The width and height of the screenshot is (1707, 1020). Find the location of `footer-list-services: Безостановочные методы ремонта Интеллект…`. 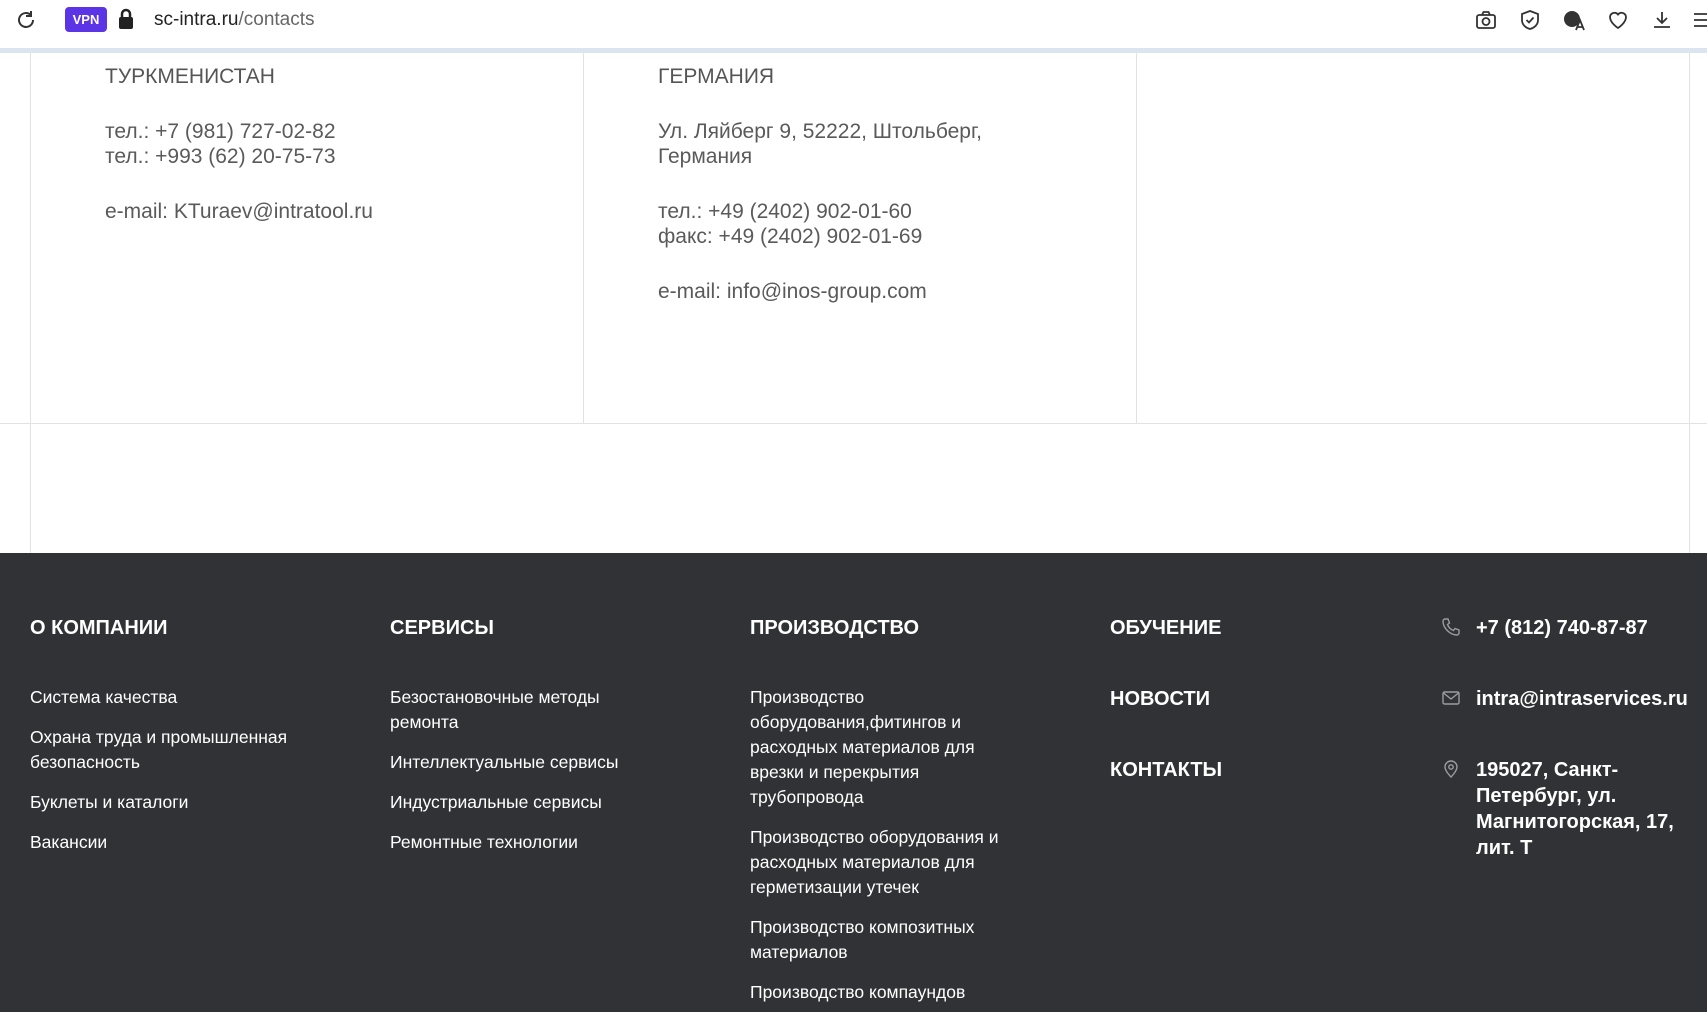

footer-list-services: Безостановочные методы ремонта Интеллект… is located at coordinates (515, 777).